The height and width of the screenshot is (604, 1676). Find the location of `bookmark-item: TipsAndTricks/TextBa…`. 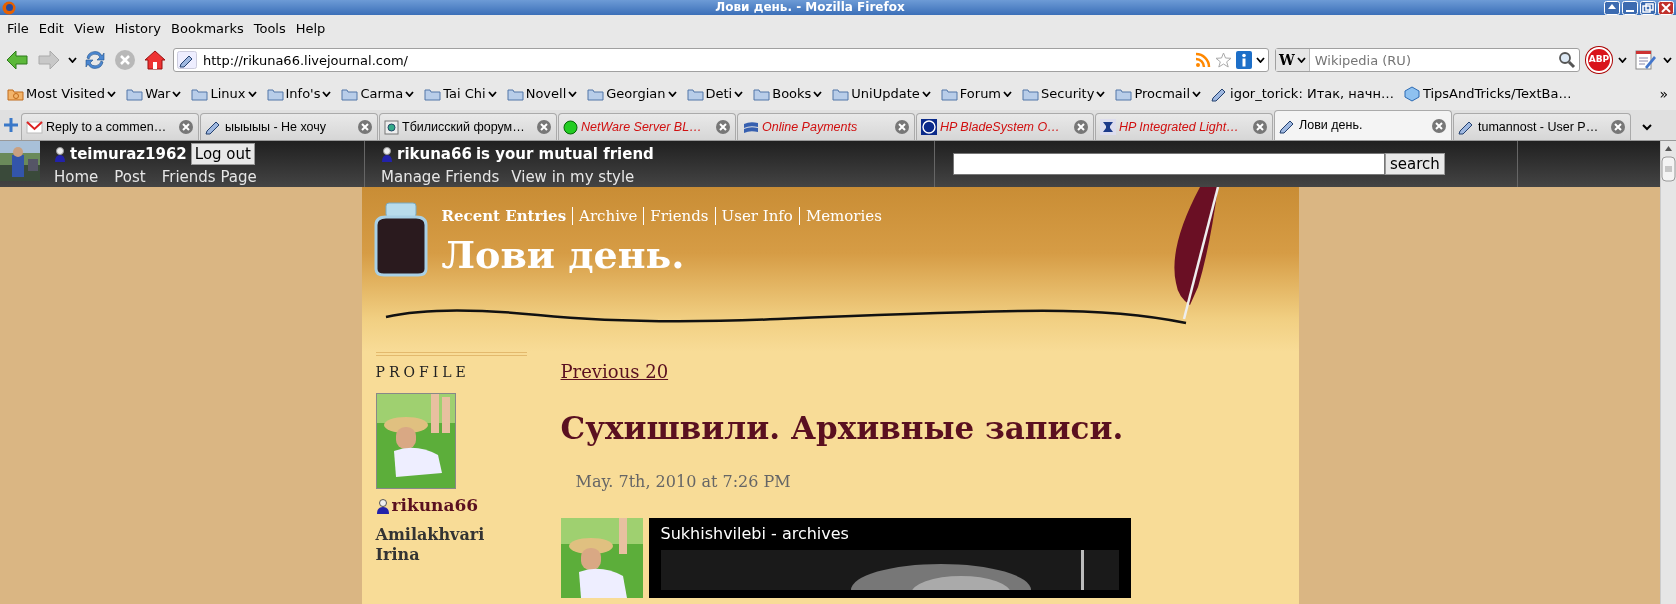

bookmark-item: TipsAndTricks/TextBa… is located at coordinates (1487, 94).